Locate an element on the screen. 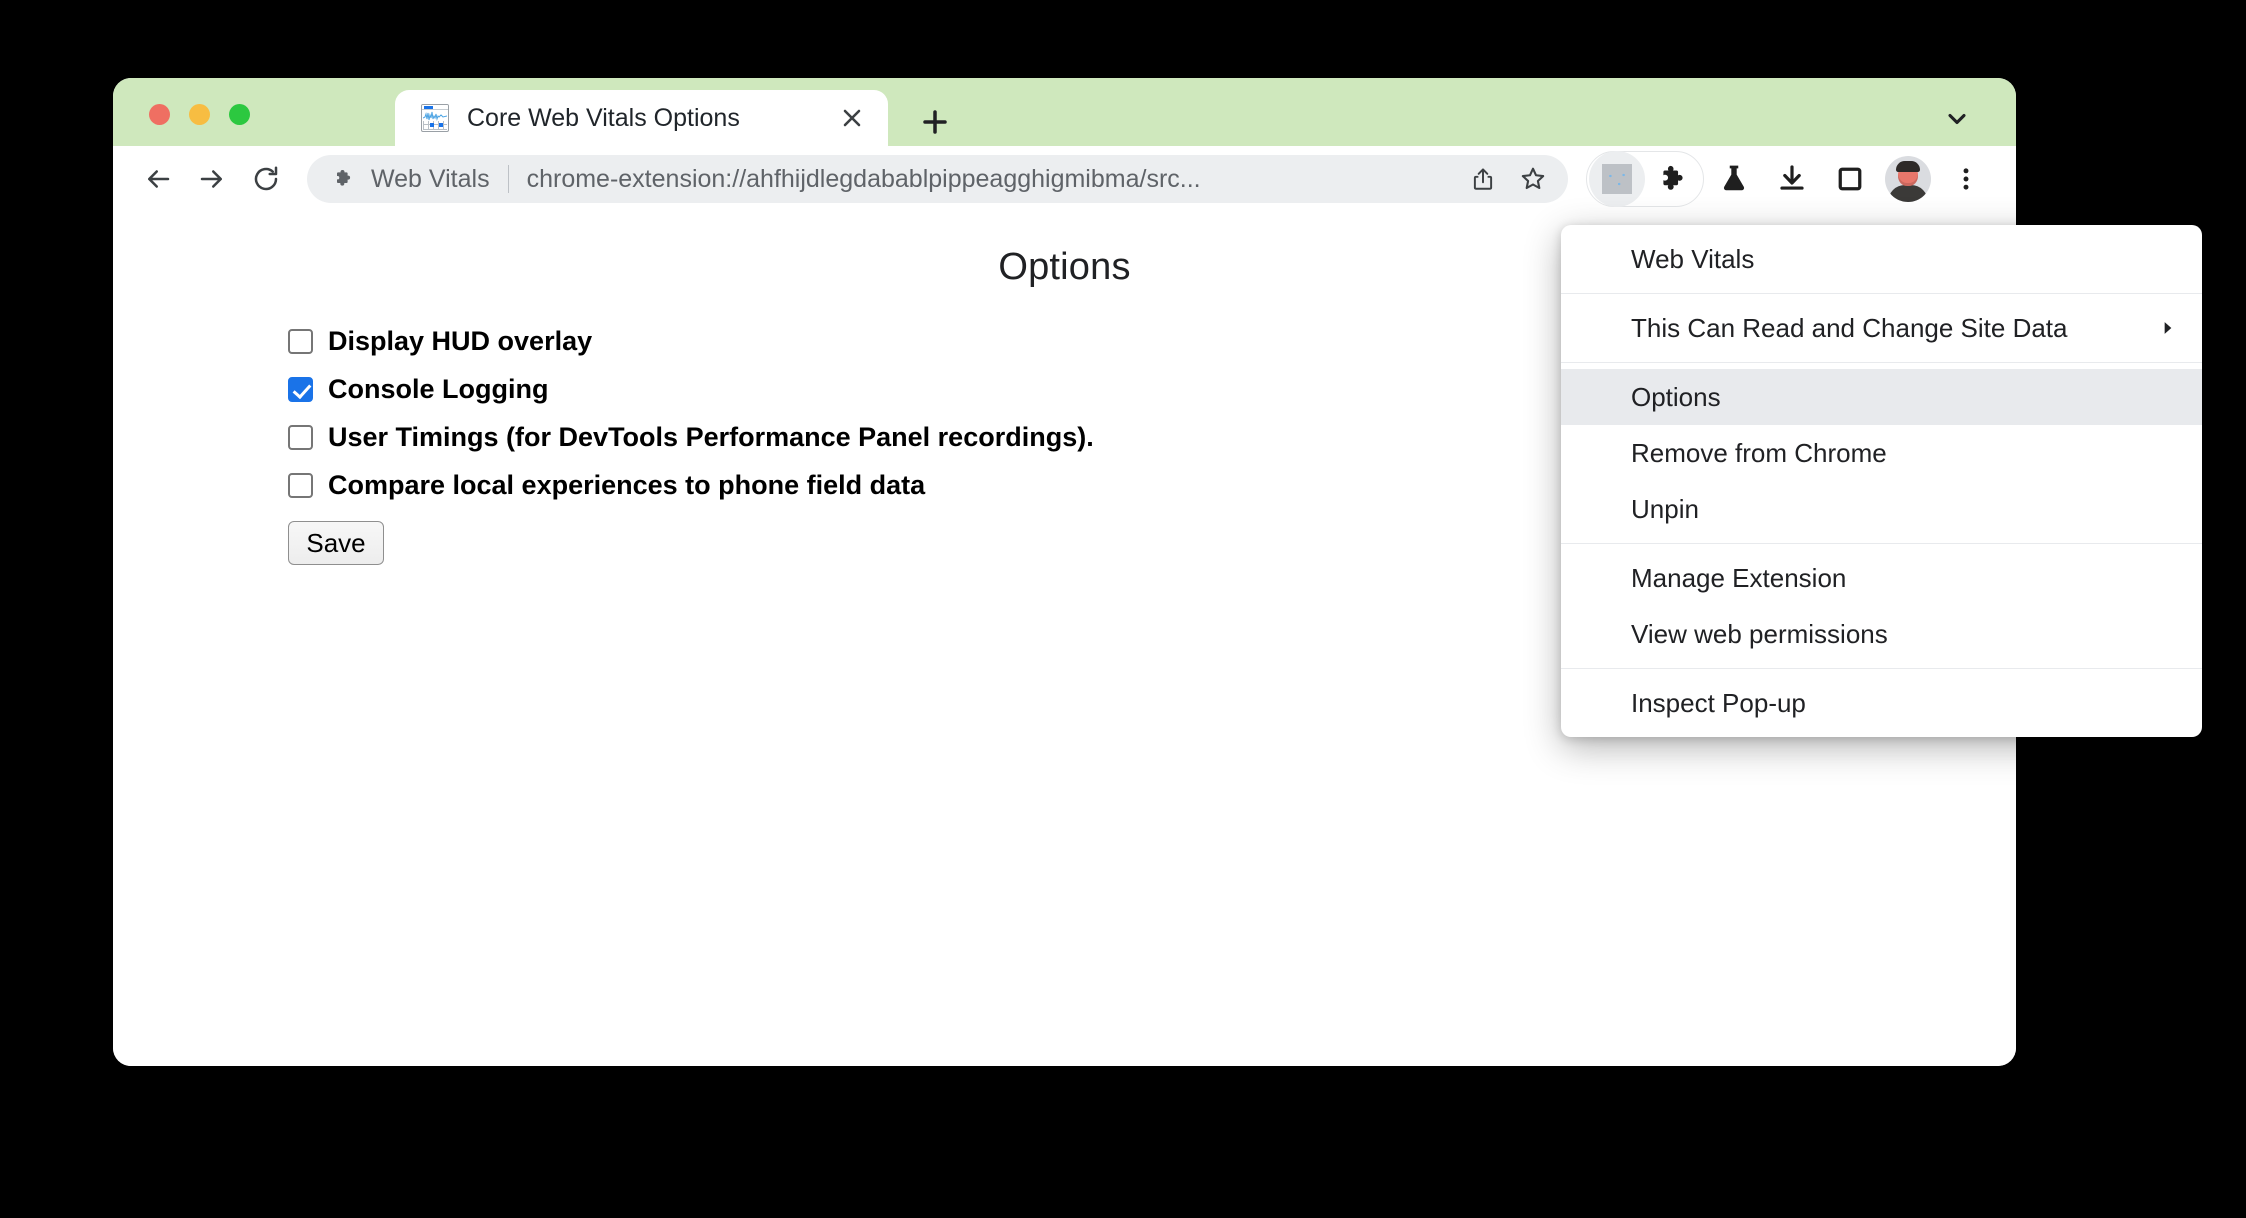 This screenshot has width=2246, height=1218. extension-web-vitals-icon is located at coordinates (1617, 179).